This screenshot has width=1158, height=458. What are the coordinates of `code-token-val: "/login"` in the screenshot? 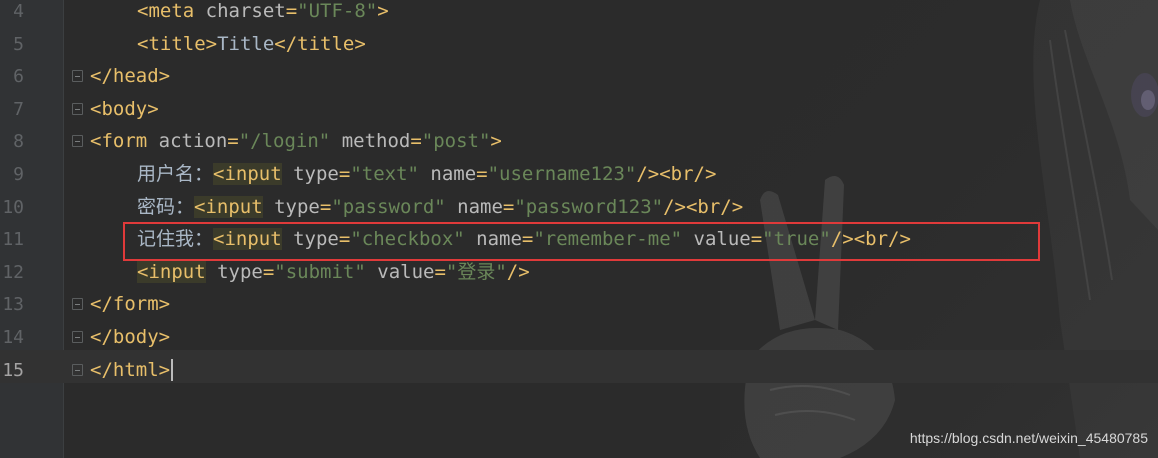 It's located at (284, 141).